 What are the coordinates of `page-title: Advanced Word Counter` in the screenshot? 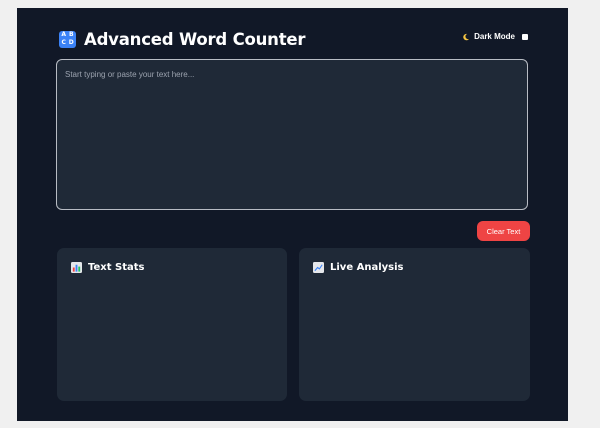 It's located at (195, 39).